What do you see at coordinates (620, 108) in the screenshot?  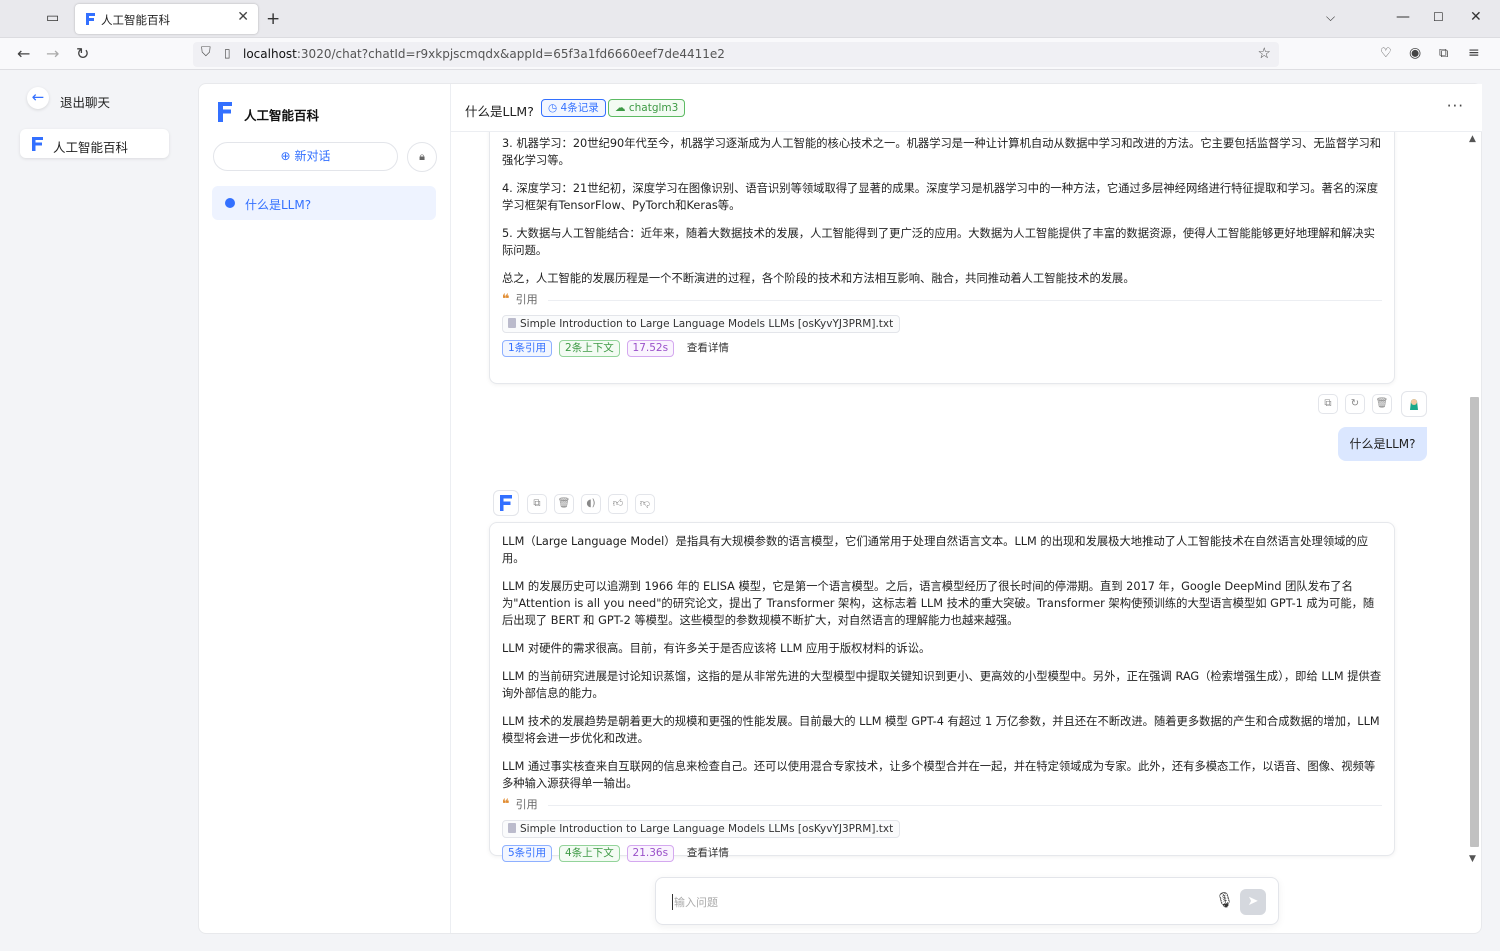 I see `cloud-icon: ☁` at bounding box center [620, 108].